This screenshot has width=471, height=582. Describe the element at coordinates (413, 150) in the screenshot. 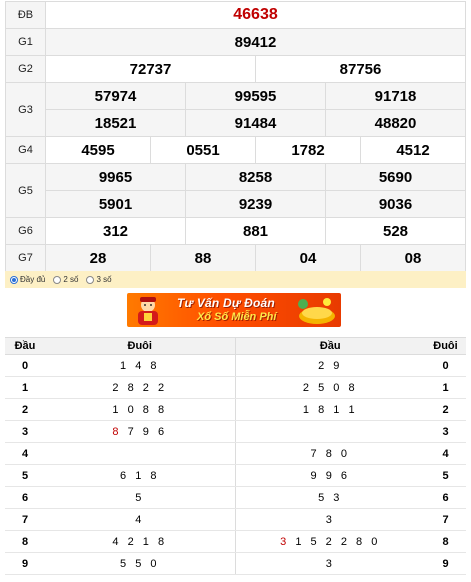

I see `prize-number: 4512` at that location.